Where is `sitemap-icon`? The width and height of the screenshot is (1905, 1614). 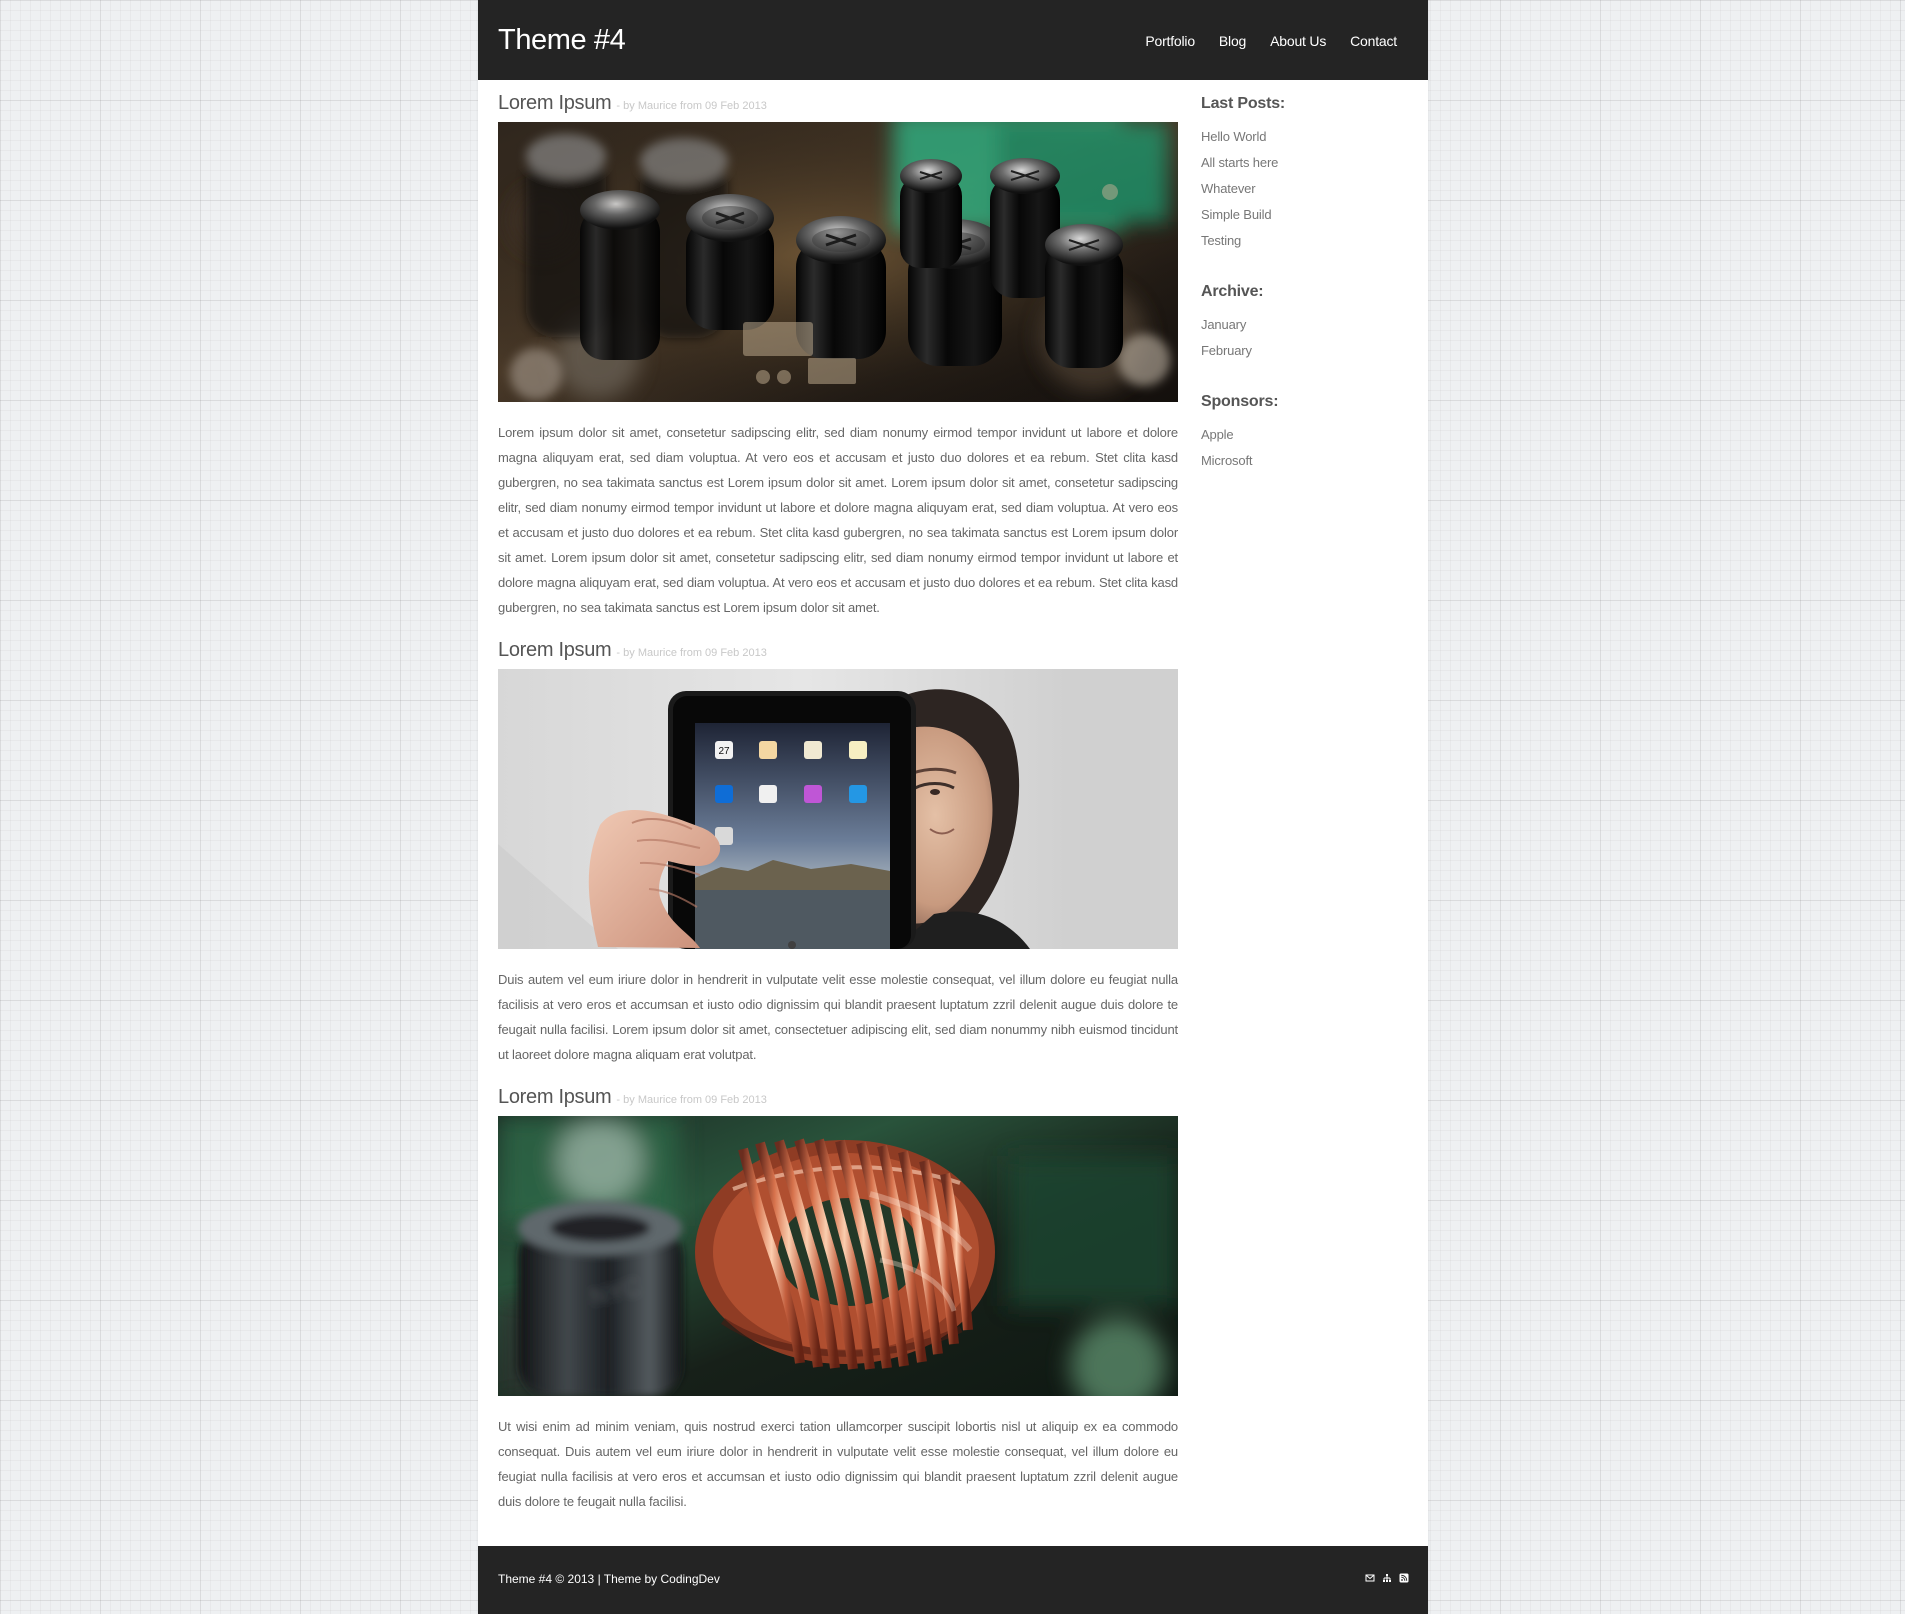 sitemap-icon is located at coordinates (1387, 1578).